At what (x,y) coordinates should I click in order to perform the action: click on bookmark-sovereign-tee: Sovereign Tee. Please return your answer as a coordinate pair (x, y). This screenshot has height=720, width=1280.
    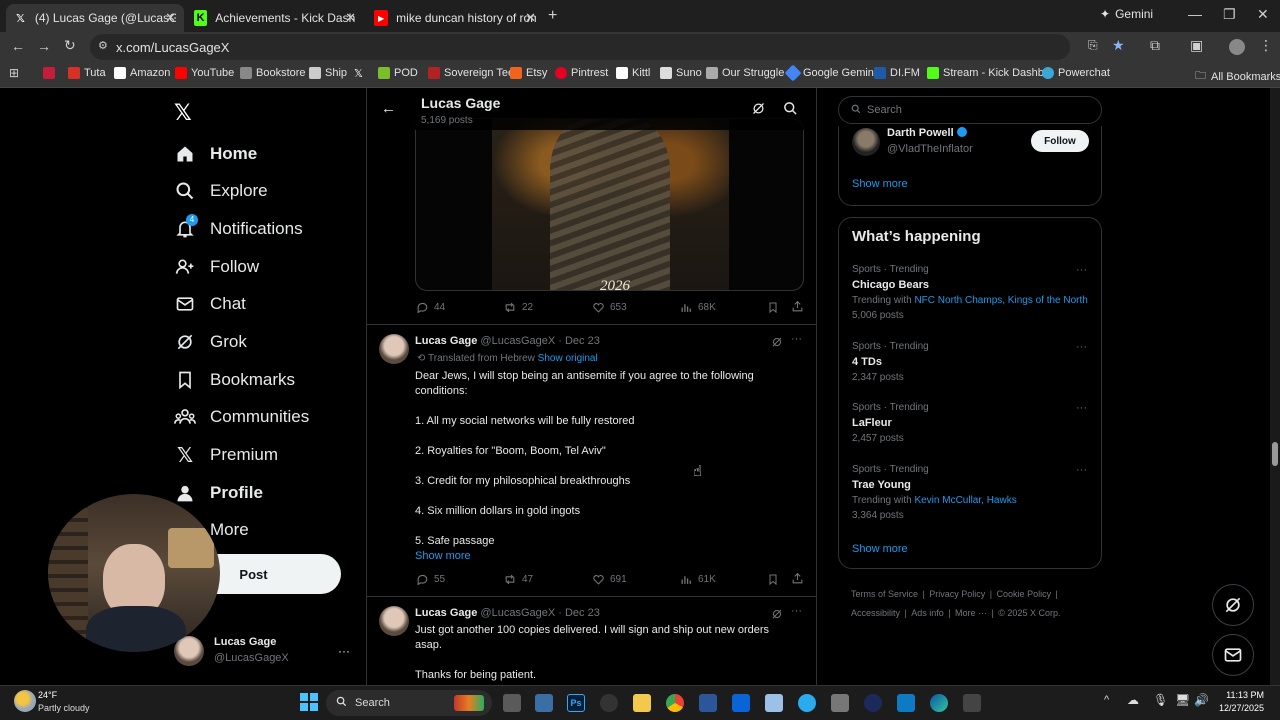
    Looking at the image, I should click on (471, 73).